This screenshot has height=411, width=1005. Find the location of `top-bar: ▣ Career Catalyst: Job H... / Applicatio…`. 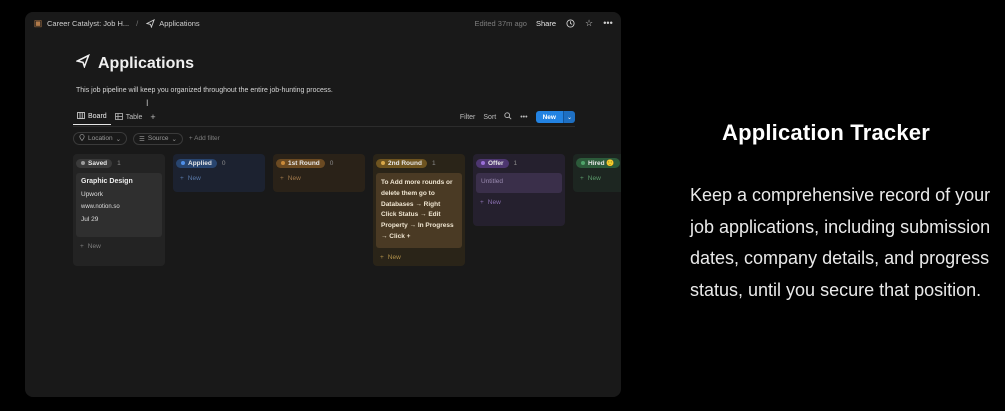

top-bar: ▣ Career Catalyst: Job H... / Applicatio… is located at coordinates (323, 23).